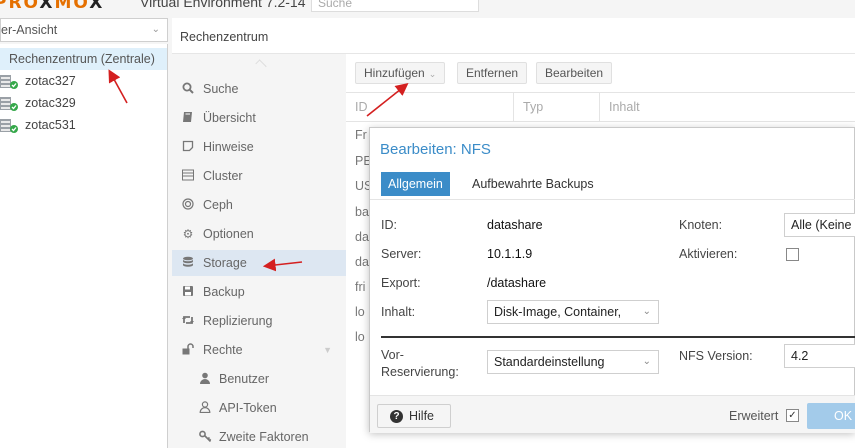 The height and width of the screenshot is (448, 855). What do you see at coordinates (327, 350) in the screenshot?
I see `collapse-caret-icon: ▼` at bounding box center [327, 350].